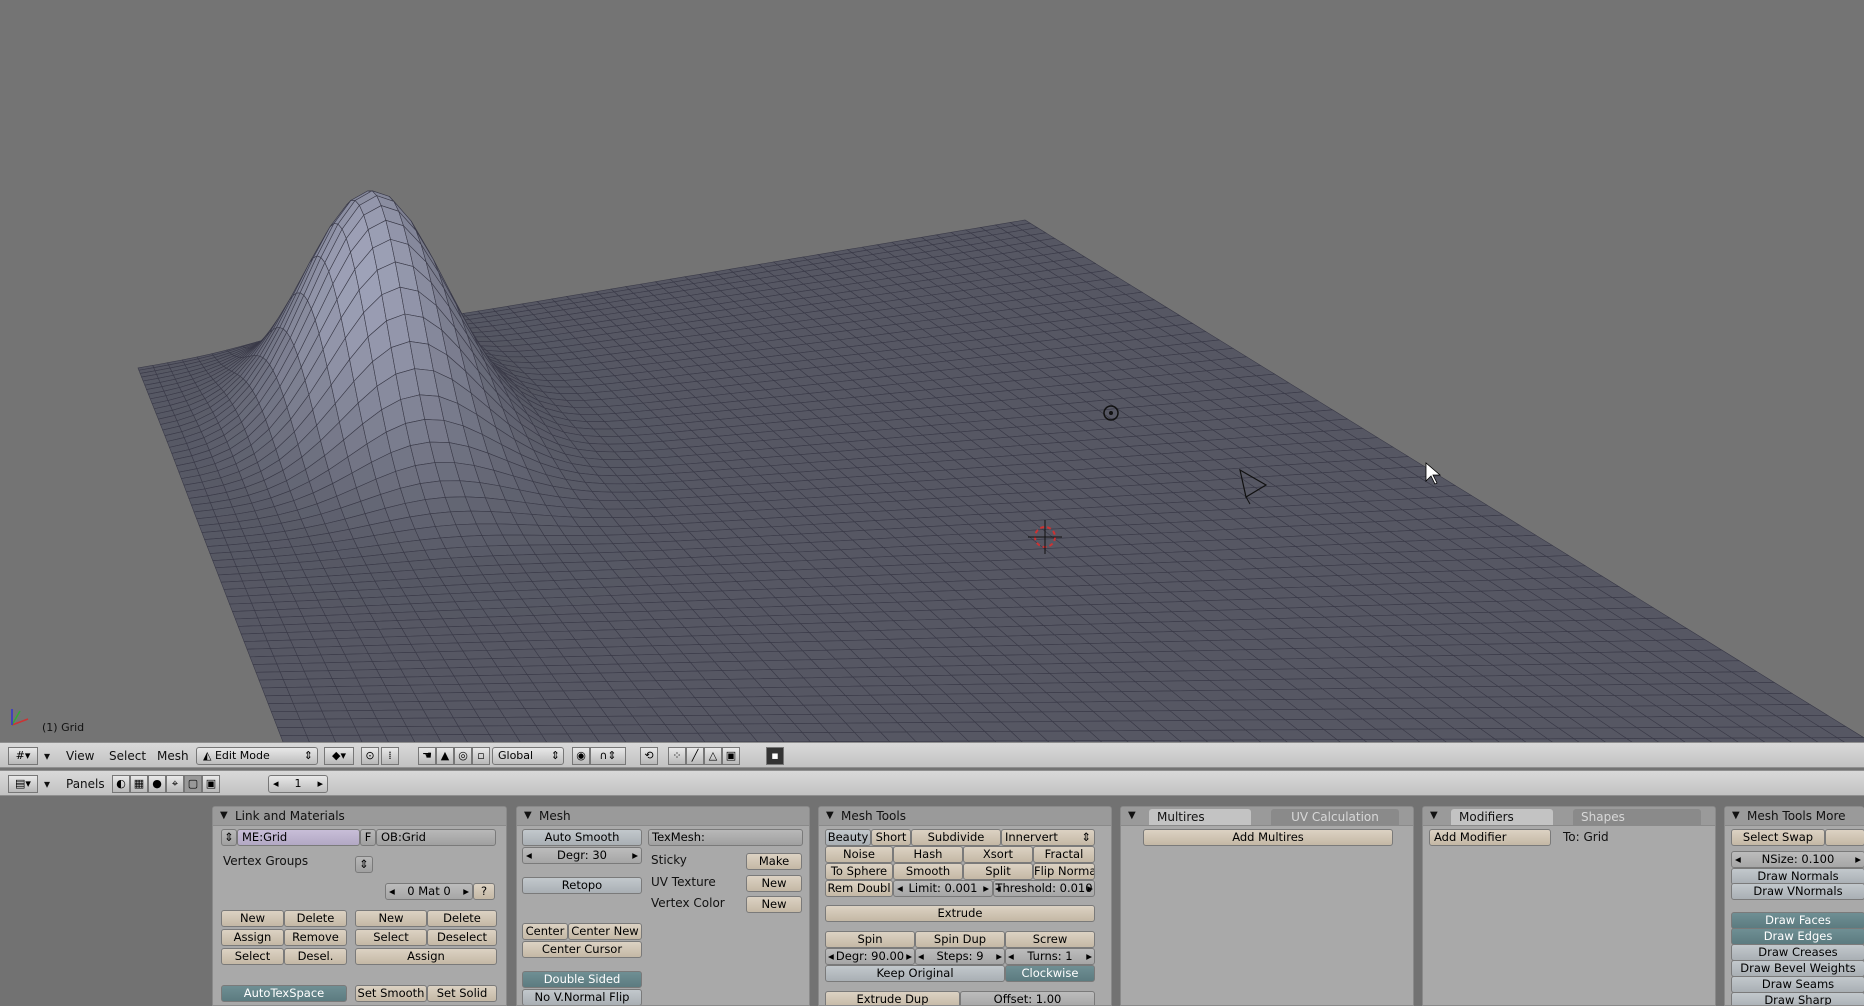 Image resolution: width=1864 pixels, height=1006 pixels. What do you see at coordinates (427, 756) in the screenshot?
I see `hand-manipulator-icon: ☚` at bounding box center [427, 756].